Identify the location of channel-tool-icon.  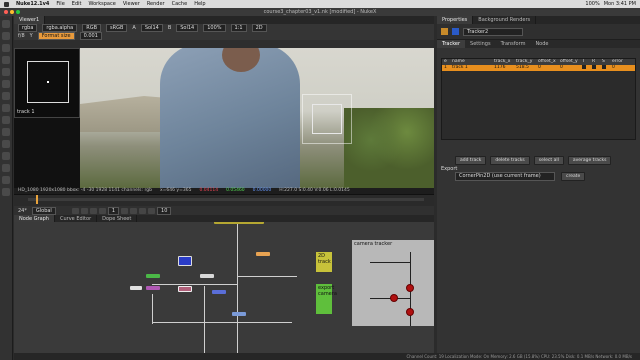
(6, 60).